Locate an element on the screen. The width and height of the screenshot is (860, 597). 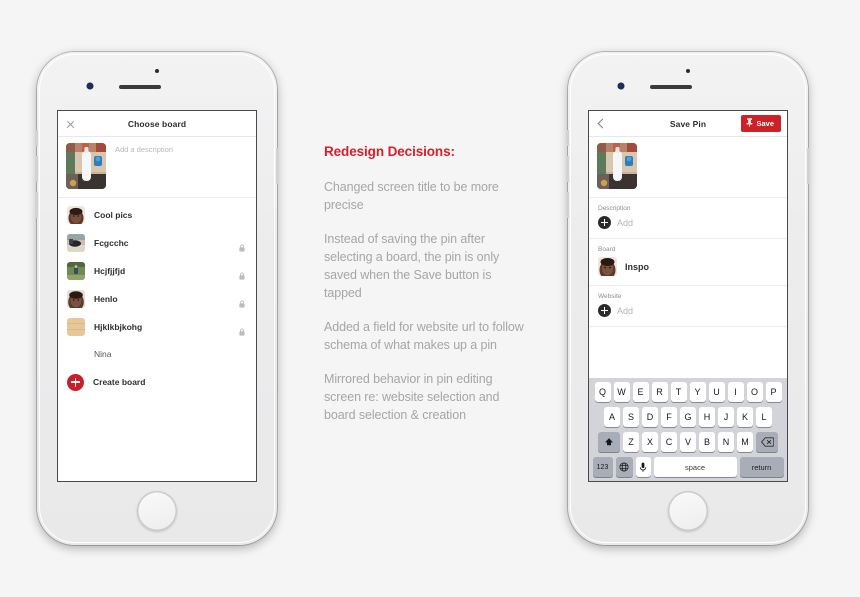
key-d: D is located at coordinates (650, 417).